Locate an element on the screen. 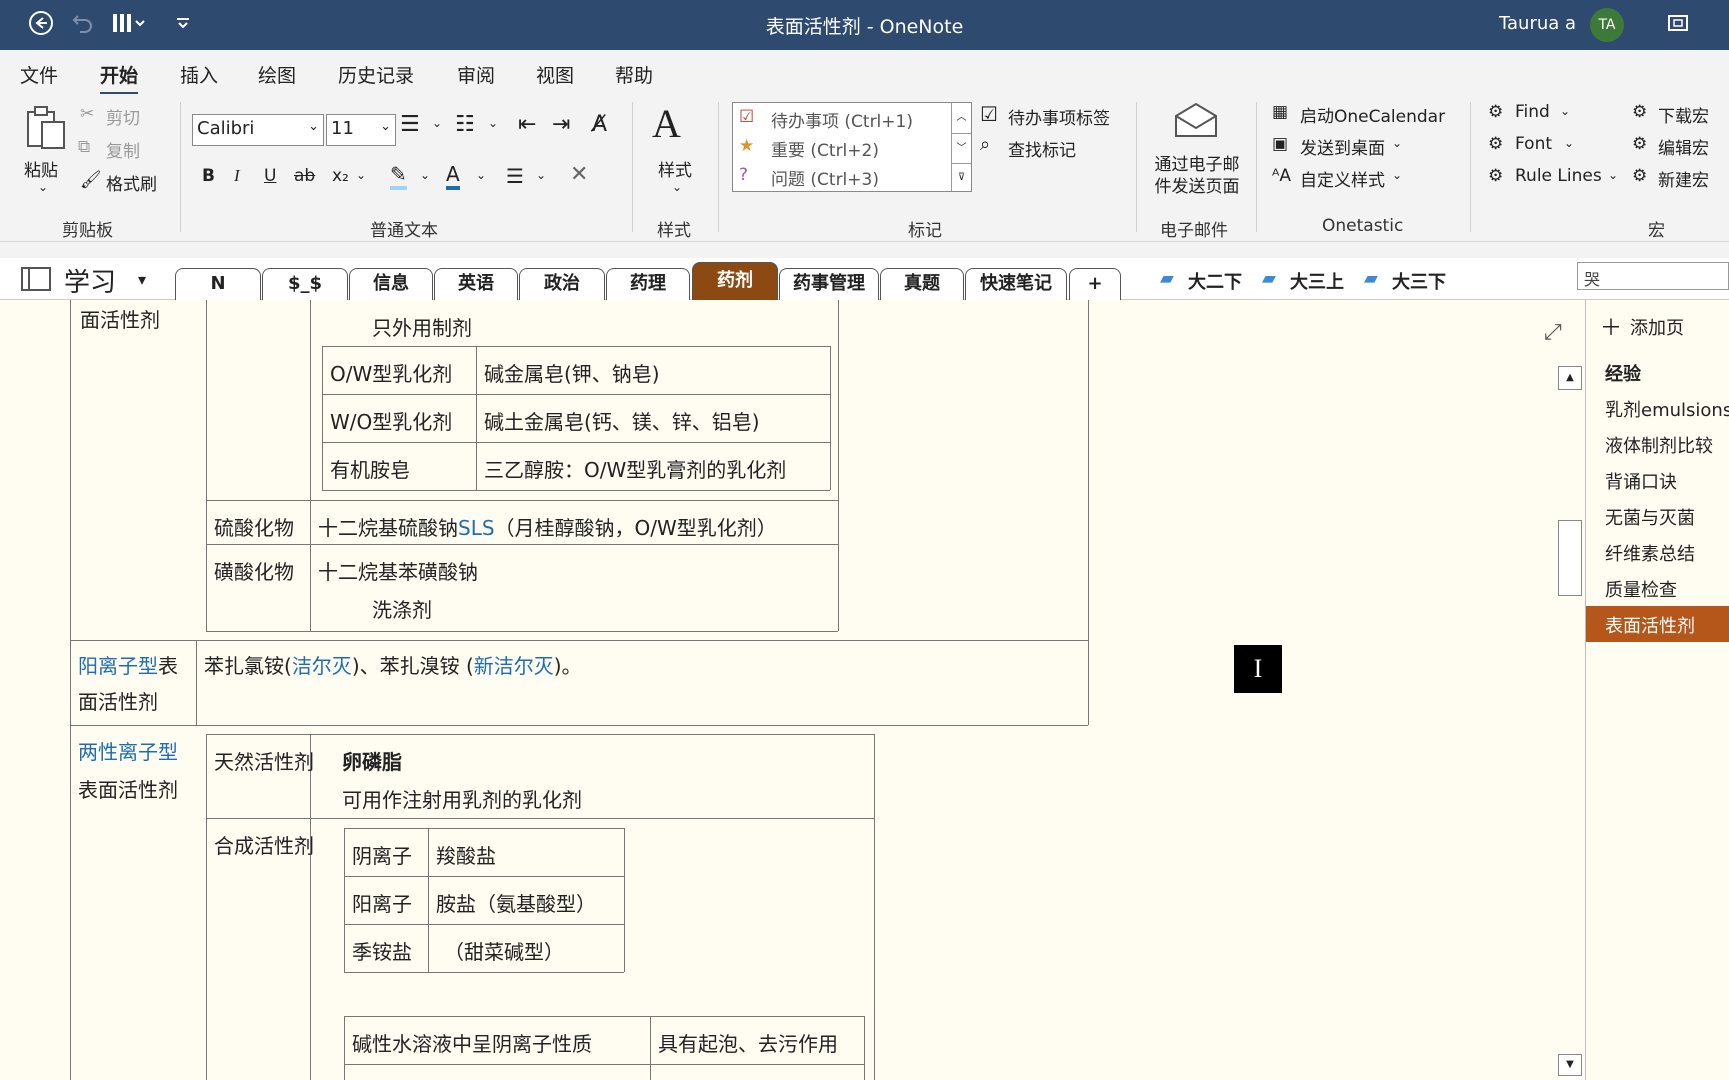  page-item: 无菌与灭菌 is located at coordinates (1657, 516).